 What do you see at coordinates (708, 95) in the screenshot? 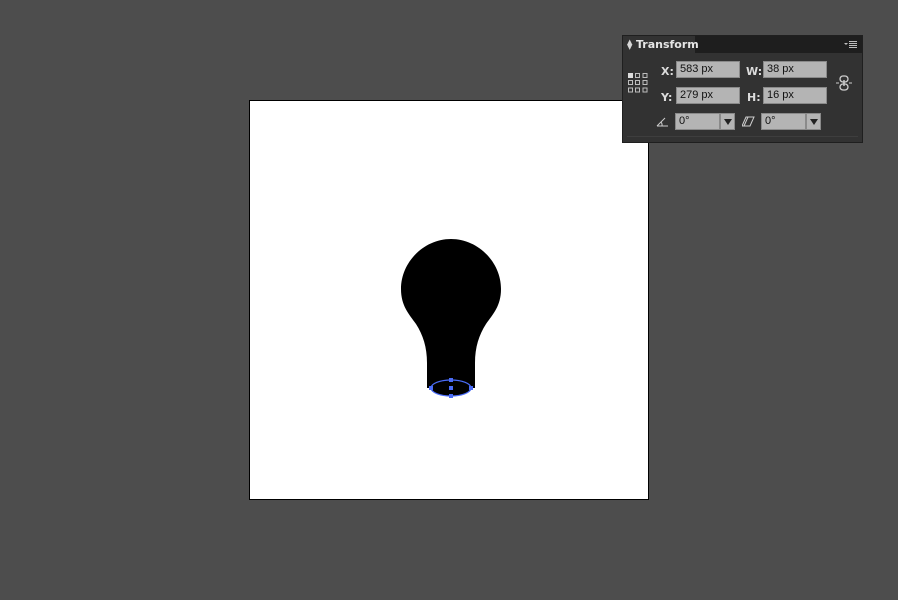
I see `y-field: 279 px` at bounding box center [708, 95].